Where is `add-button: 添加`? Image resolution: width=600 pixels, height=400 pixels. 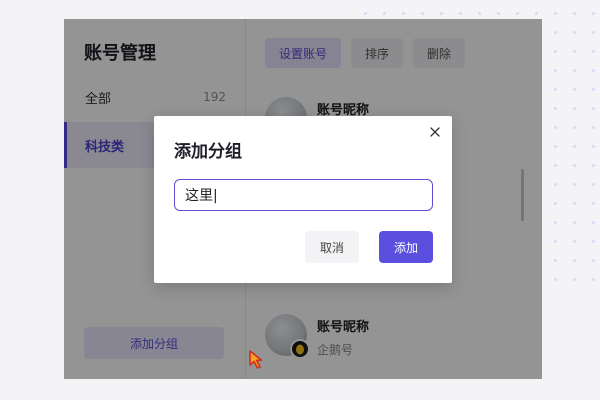 add-button: 添加 is located at coordinates (406, 247).